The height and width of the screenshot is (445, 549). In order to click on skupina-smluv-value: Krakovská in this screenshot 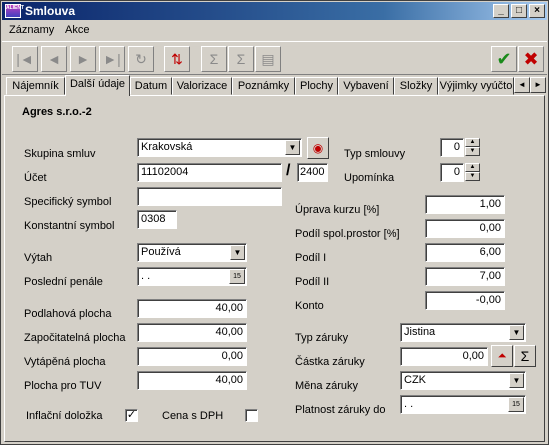, I will do `click(167, 147)`.